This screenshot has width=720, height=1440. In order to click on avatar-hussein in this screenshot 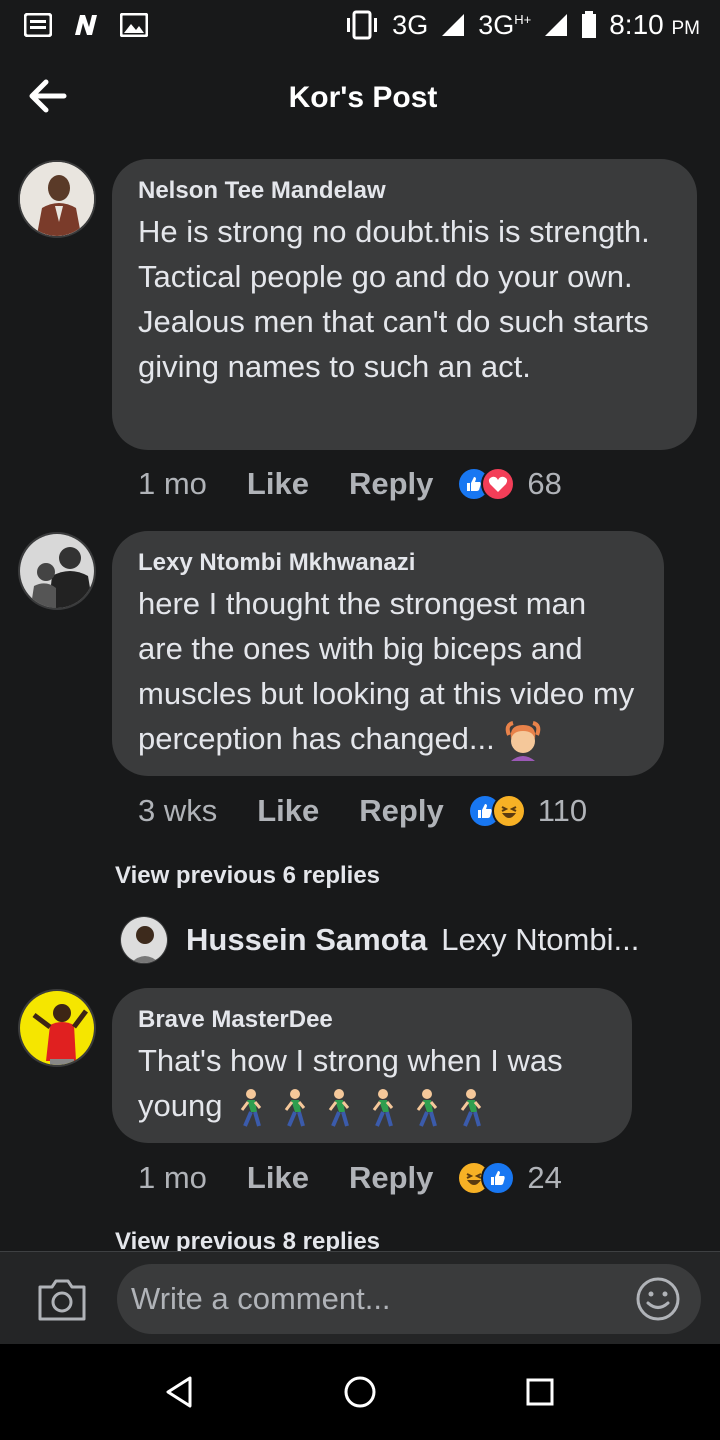, I will do `click(144, 940)`.